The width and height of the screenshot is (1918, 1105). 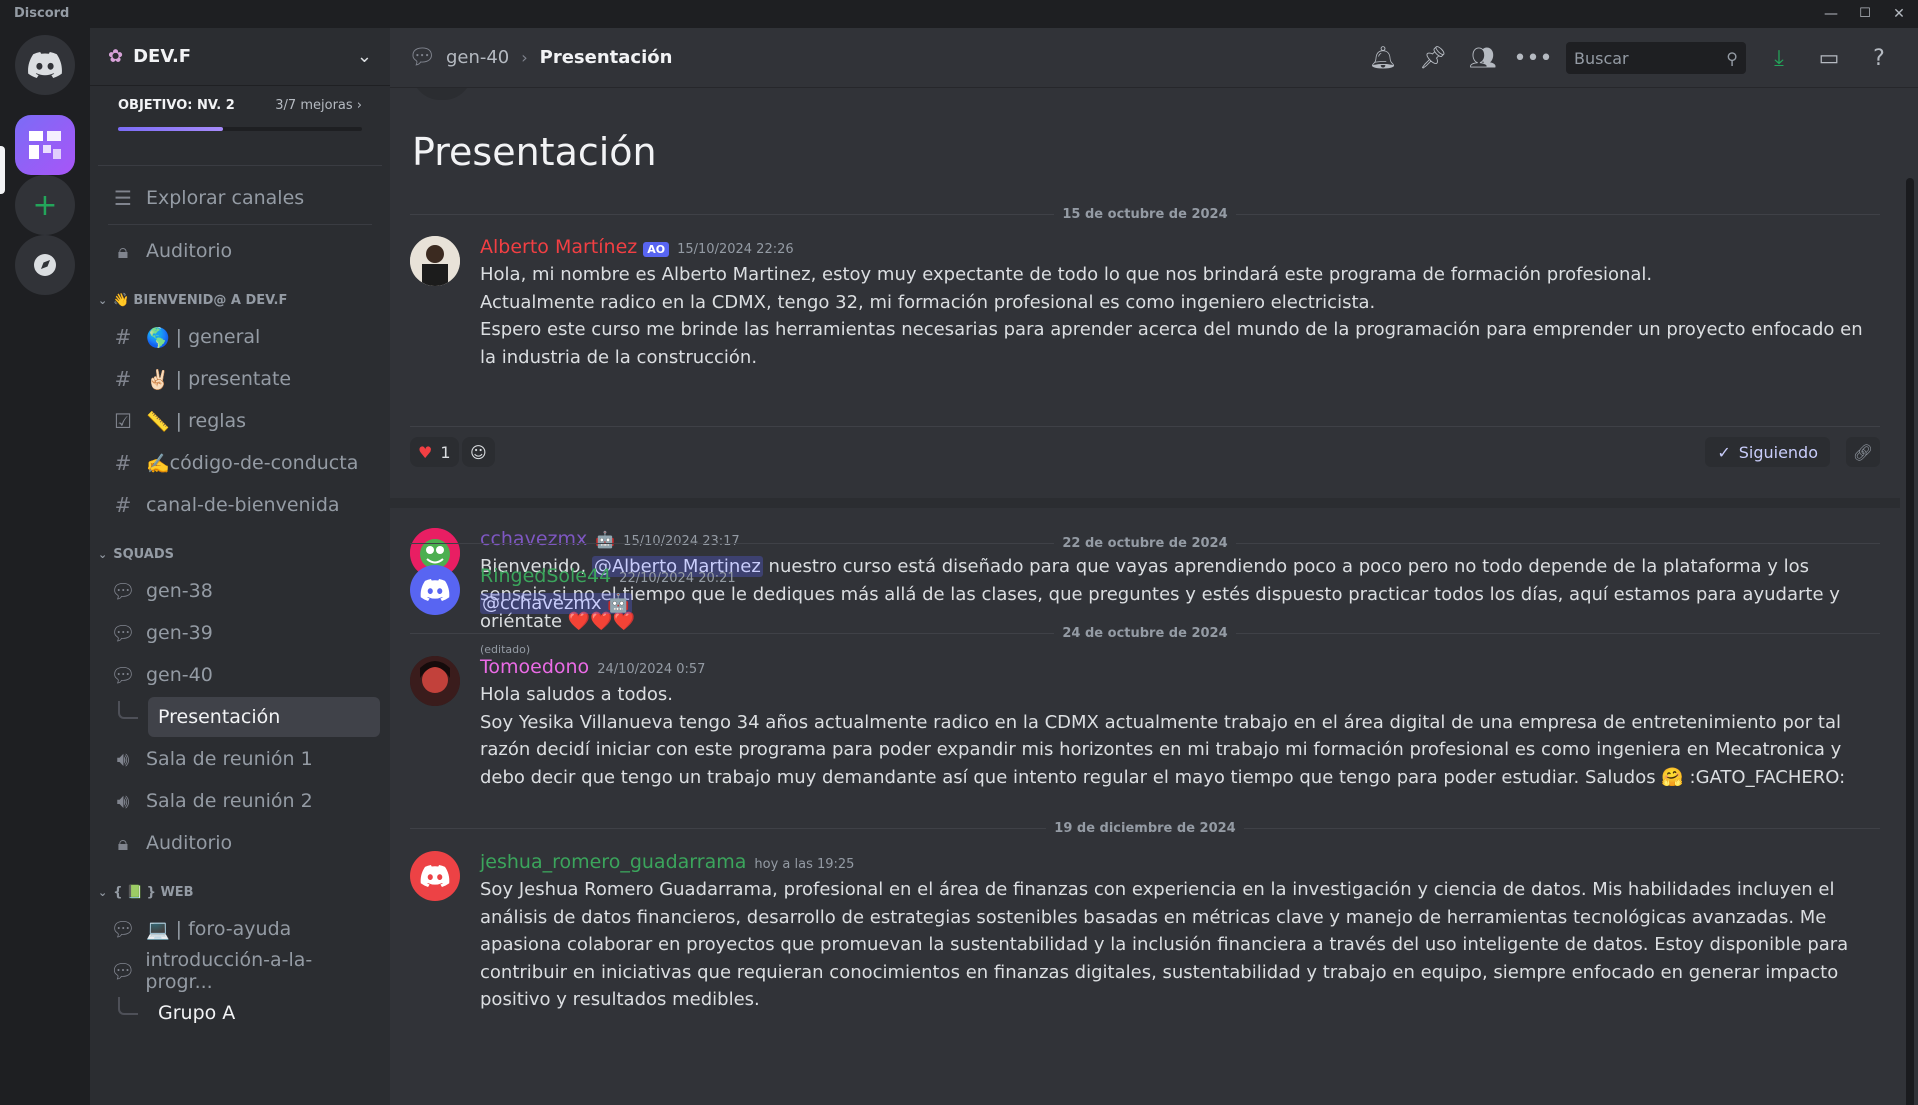 I want to click on voice-sala-2: 🔊︎ Sala de reunión 2, so click(x=240, y=801).